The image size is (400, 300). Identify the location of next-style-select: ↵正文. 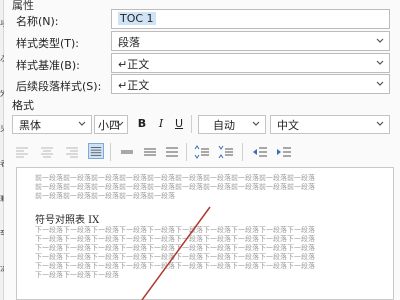
(250, 84).